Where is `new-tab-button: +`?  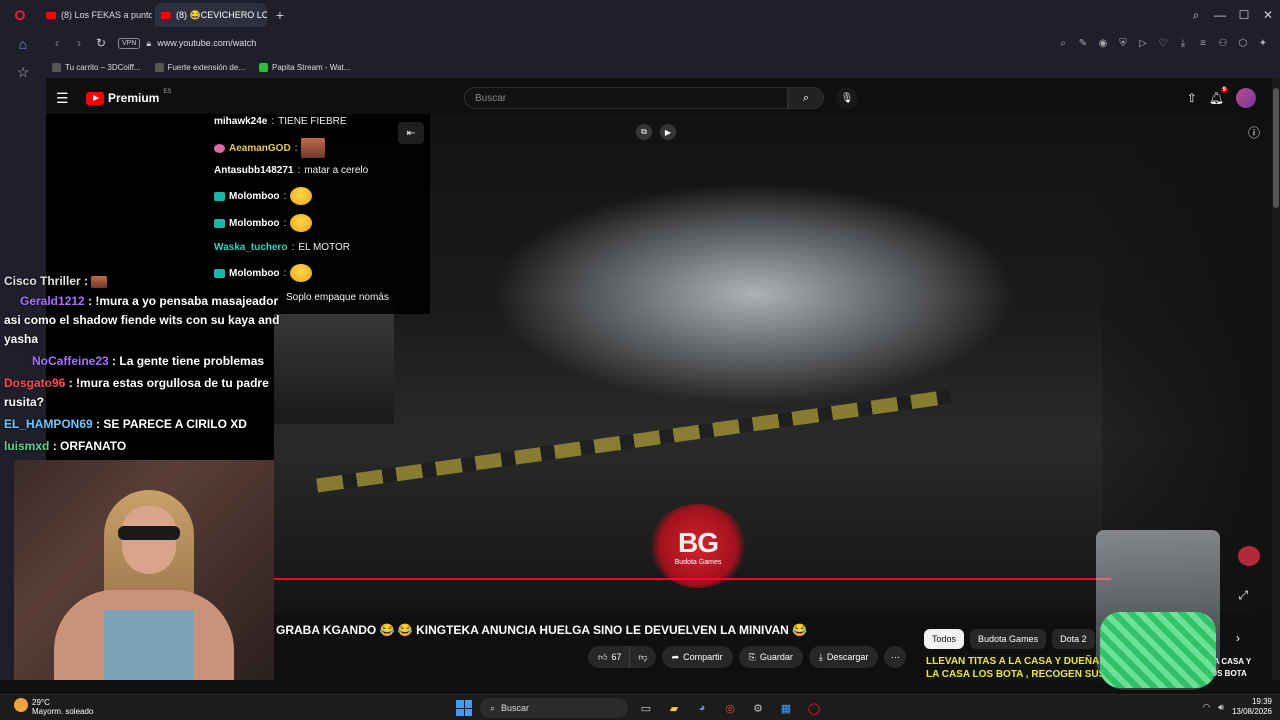
new-tab-button: + is located at coordinates (280, 15).